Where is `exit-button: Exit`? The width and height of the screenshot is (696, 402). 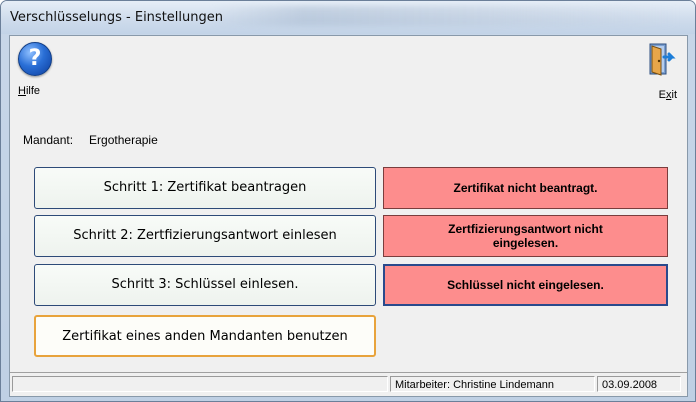
exit-button: Exit is located at coordinates (661, 71).